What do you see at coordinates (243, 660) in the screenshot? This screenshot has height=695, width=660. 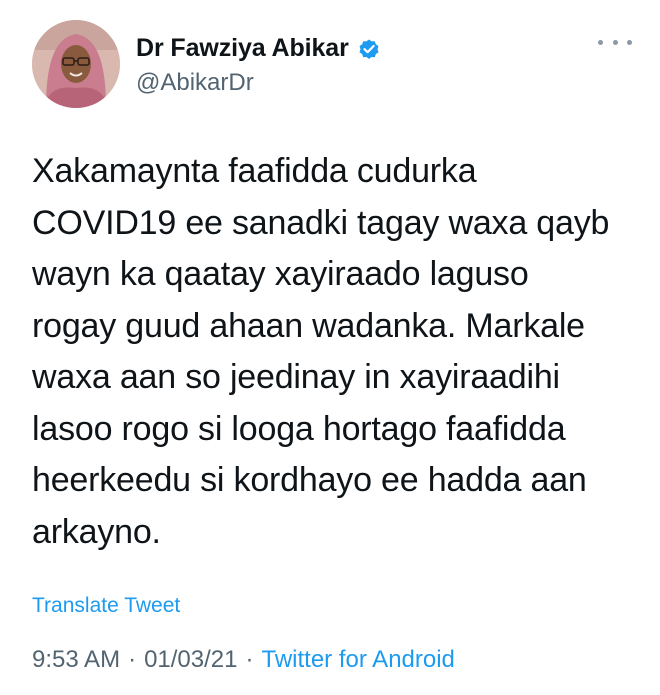 I see `tweet-metadata: 9:53 AM · 01/03/21 · Twitter for Android` at bounding box center [243, 660].